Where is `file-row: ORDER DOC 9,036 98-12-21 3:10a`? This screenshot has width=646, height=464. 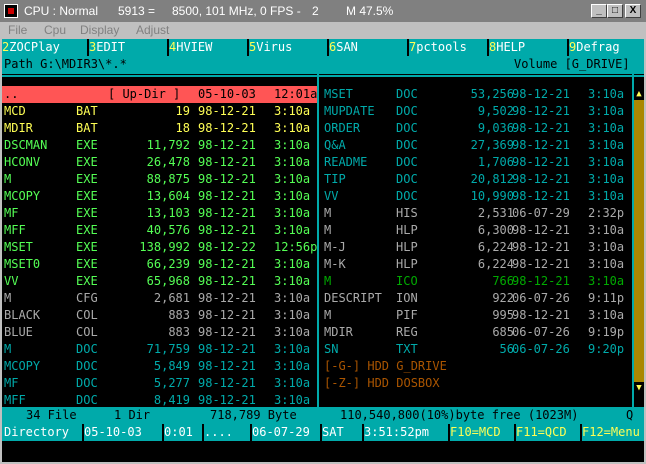 file-row: ORDER DOC 9,036 98-12-21 3:10a is located at coordinates (477, 128).